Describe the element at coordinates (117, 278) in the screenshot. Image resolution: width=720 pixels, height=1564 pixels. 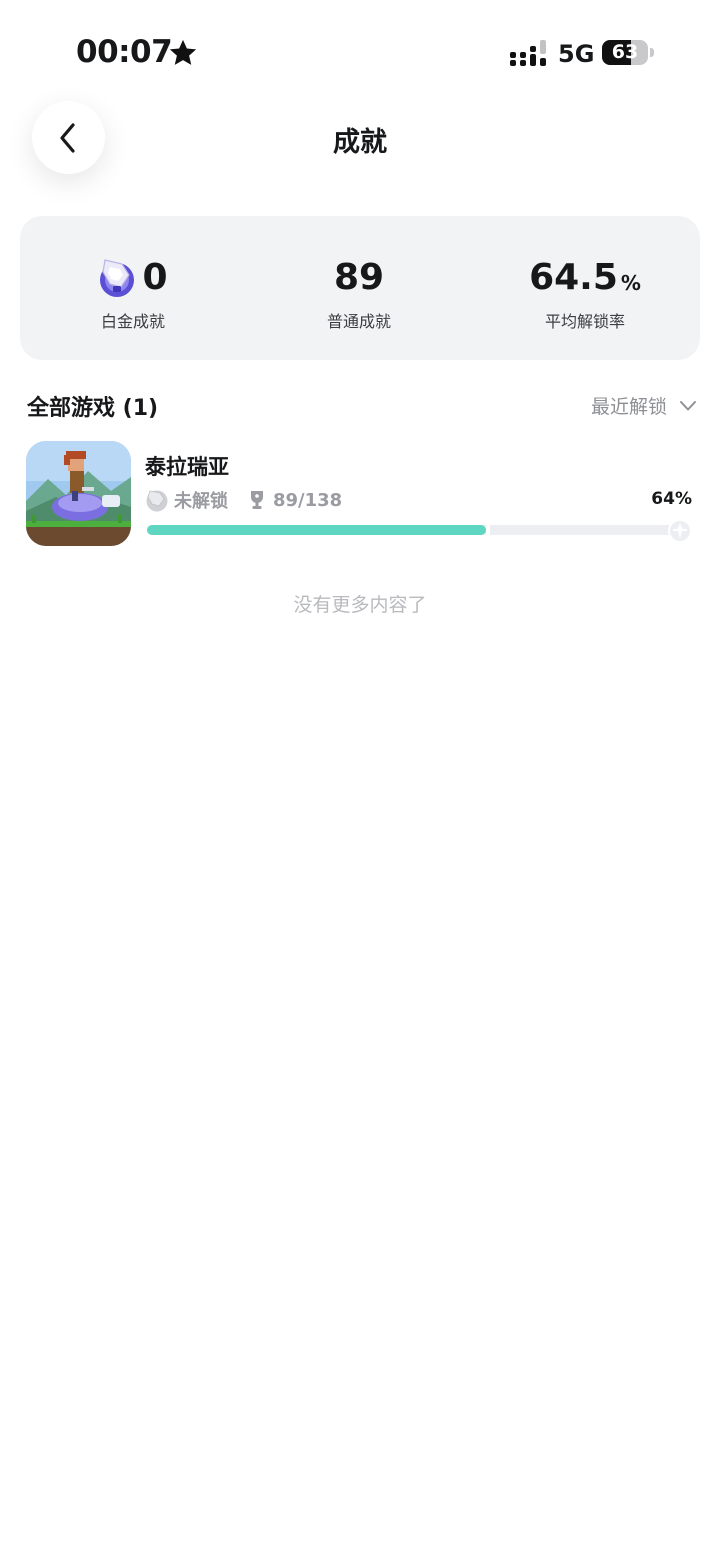
I see `platinum-trophy-icon` at that location.